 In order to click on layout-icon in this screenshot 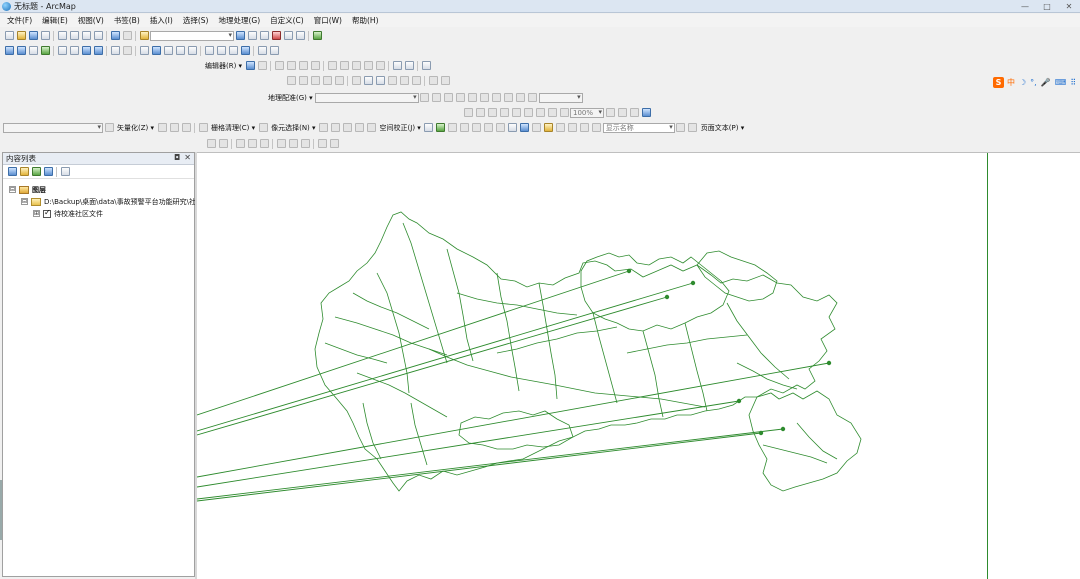, I will do `click(274, 50)`.